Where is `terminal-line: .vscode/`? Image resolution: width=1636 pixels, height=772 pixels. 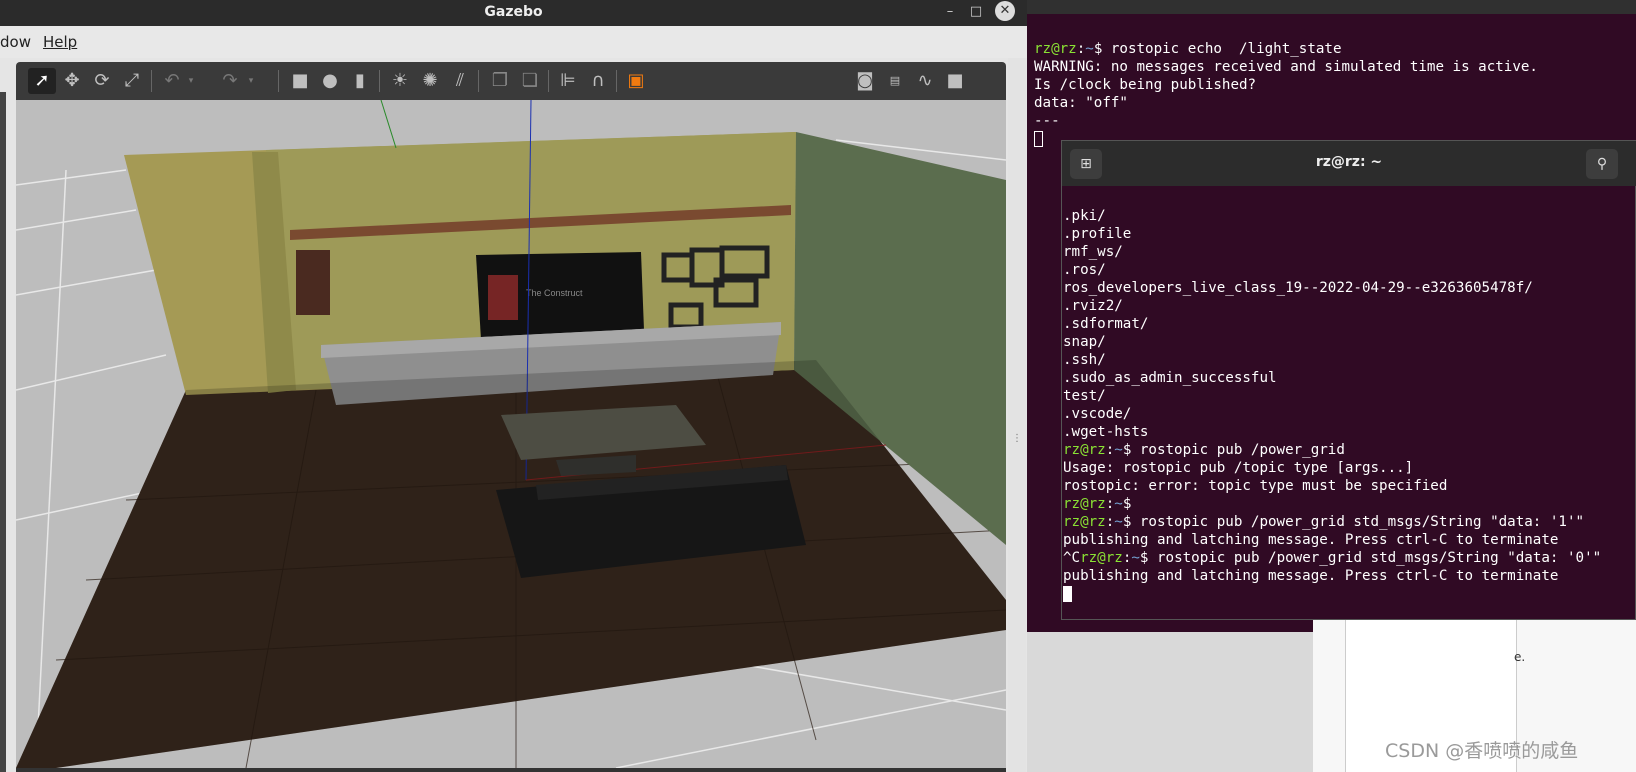
terminal-line: .vscode/ is located at coordinates (1097, 414).